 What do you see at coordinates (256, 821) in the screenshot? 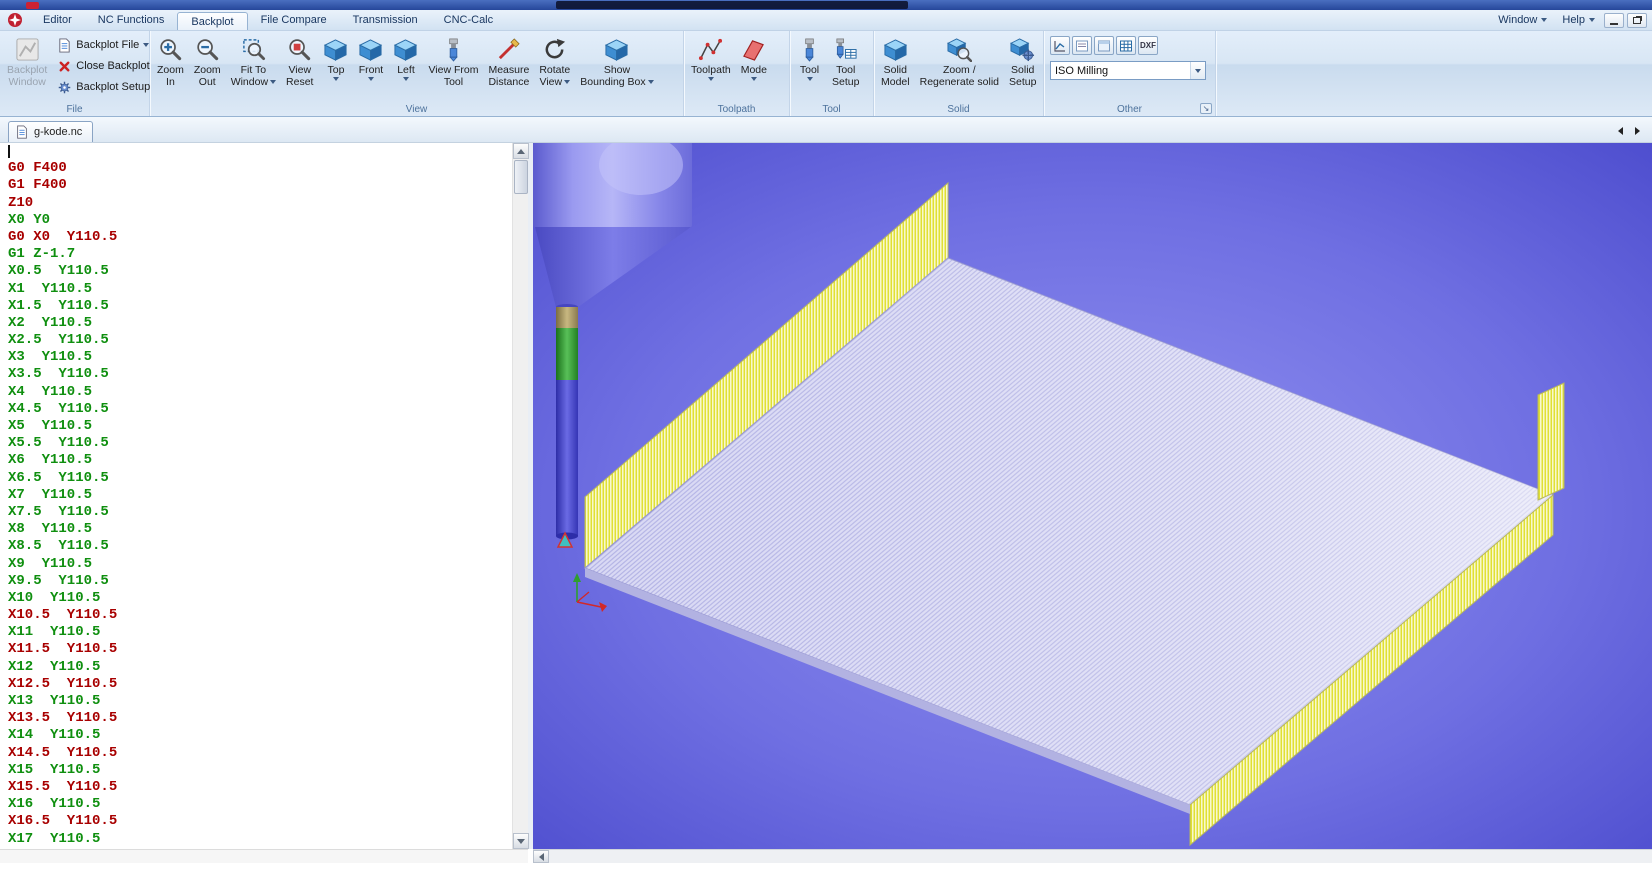
I see `gcode-line: X16.5 Y110.5` at bounding box center [256, 821].